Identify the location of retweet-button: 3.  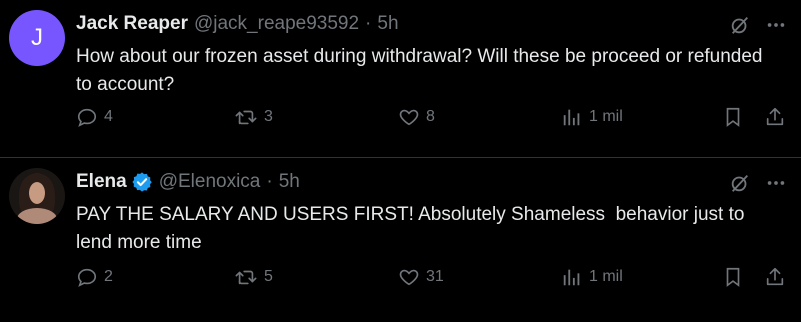
(253, 117).